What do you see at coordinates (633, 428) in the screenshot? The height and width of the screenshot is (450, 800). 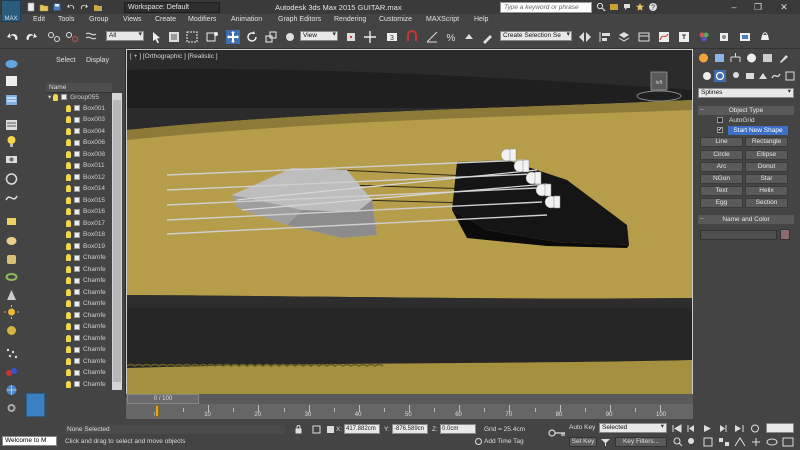 I see `key-mode-dropdown: Selected ▾` at bounding box center [633, 428].